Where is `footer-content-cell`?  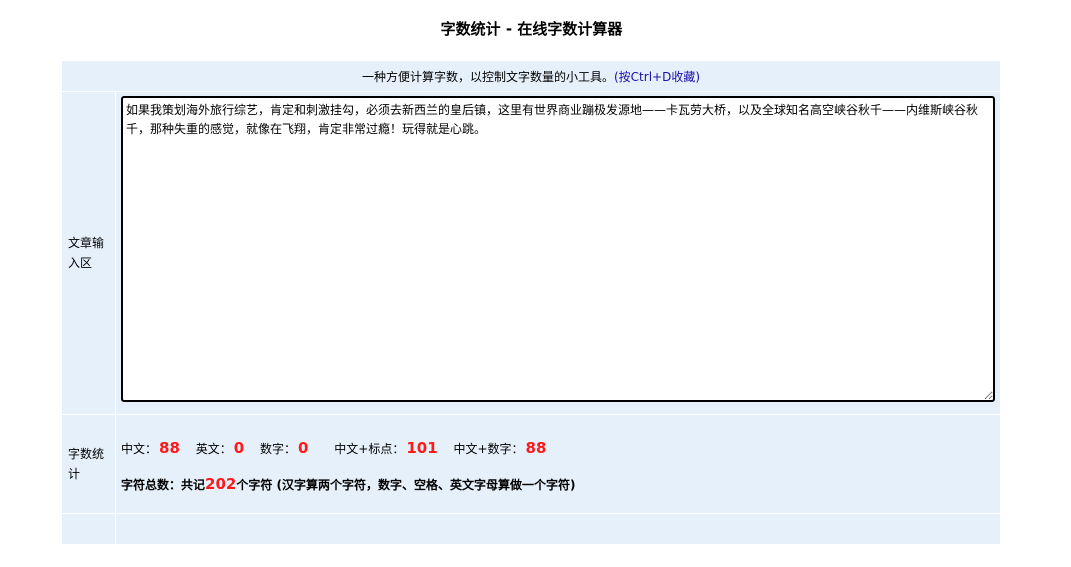
footer-content-cell is located at coordinates (558, 529).